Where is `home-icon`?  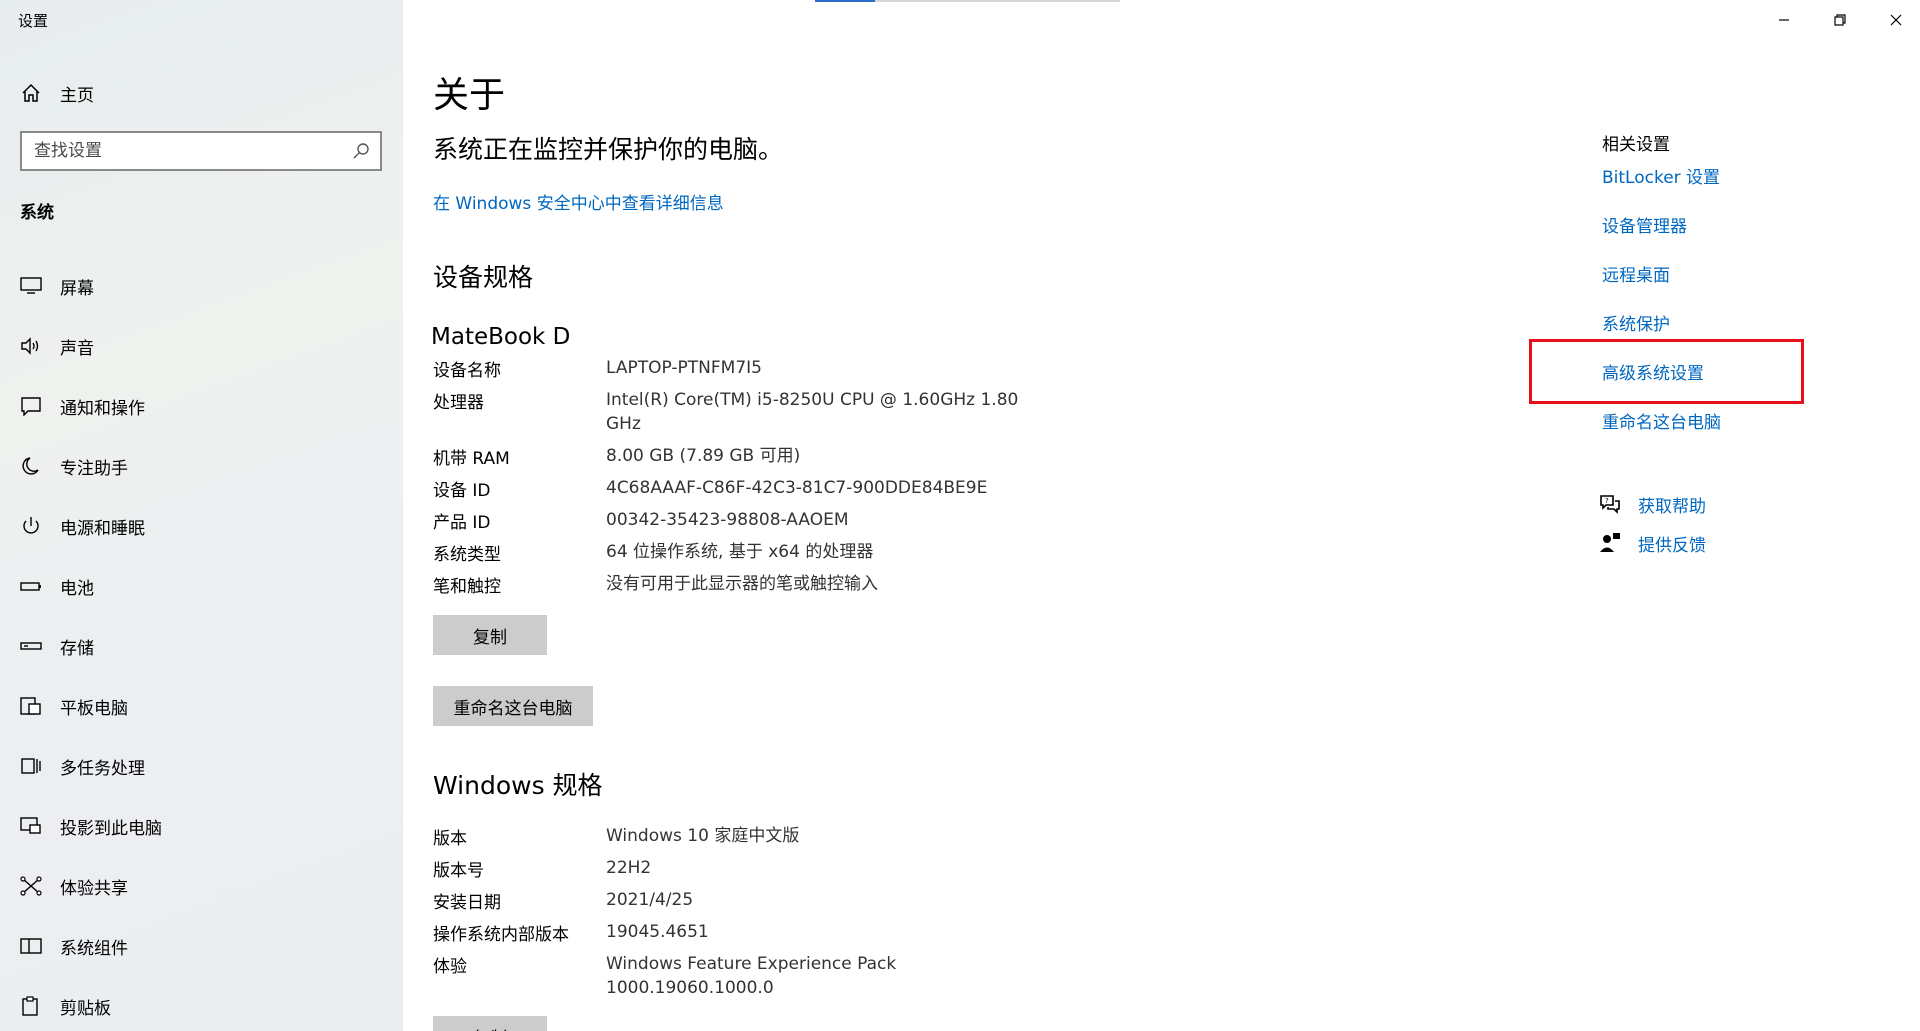 home-icon is located at coordinates (31, 92).